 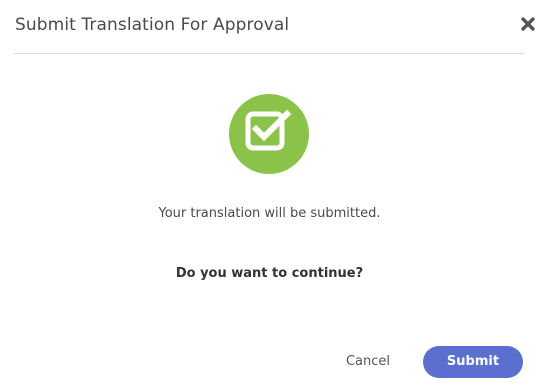 I want to click on cancel-button: Cancel, so click(x=368, y=362).